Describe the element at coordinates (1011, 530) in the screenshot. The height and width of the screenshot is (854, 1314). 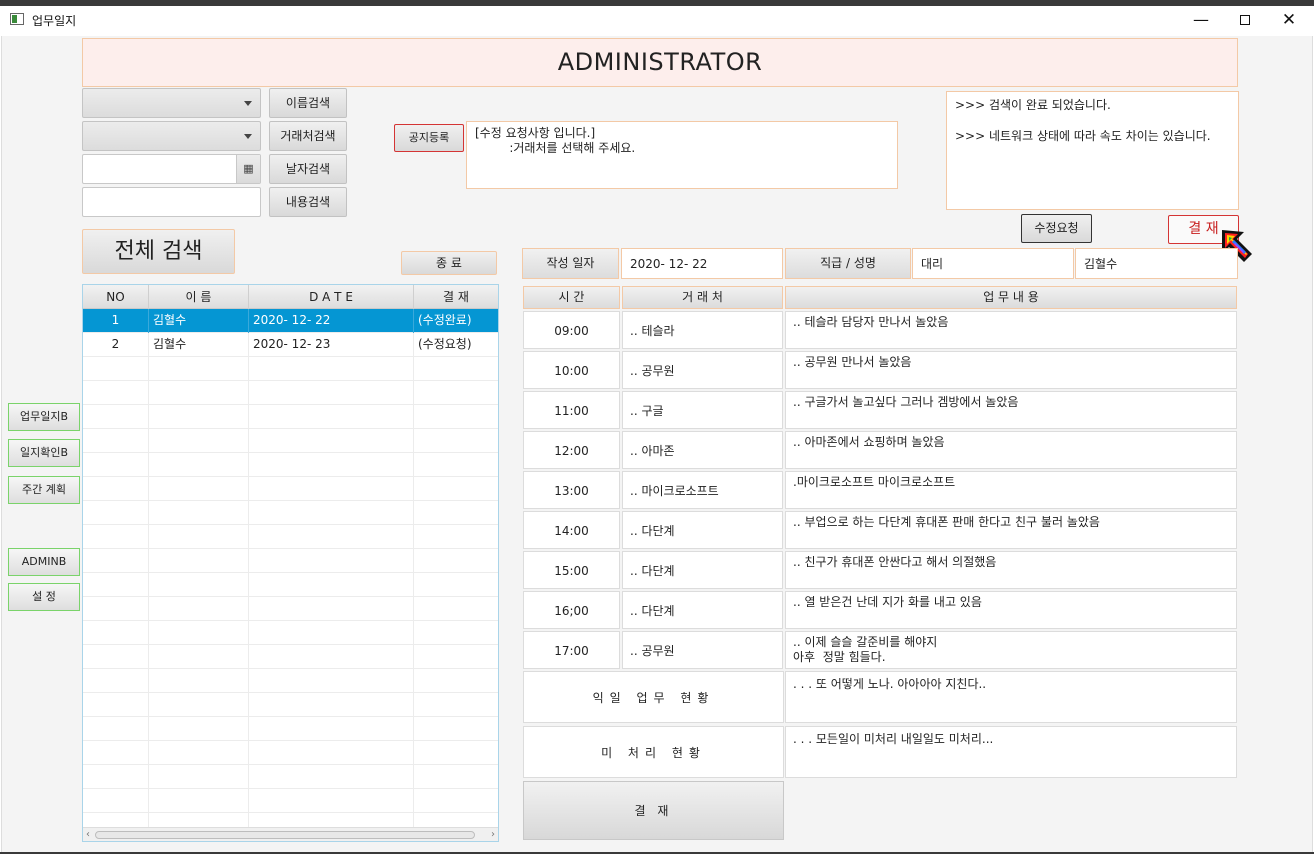
I see `schedule-work: .. 부업으로 하는 다단계 휴대폰 판매 한다고 친구 불러 놀았음` at that location.